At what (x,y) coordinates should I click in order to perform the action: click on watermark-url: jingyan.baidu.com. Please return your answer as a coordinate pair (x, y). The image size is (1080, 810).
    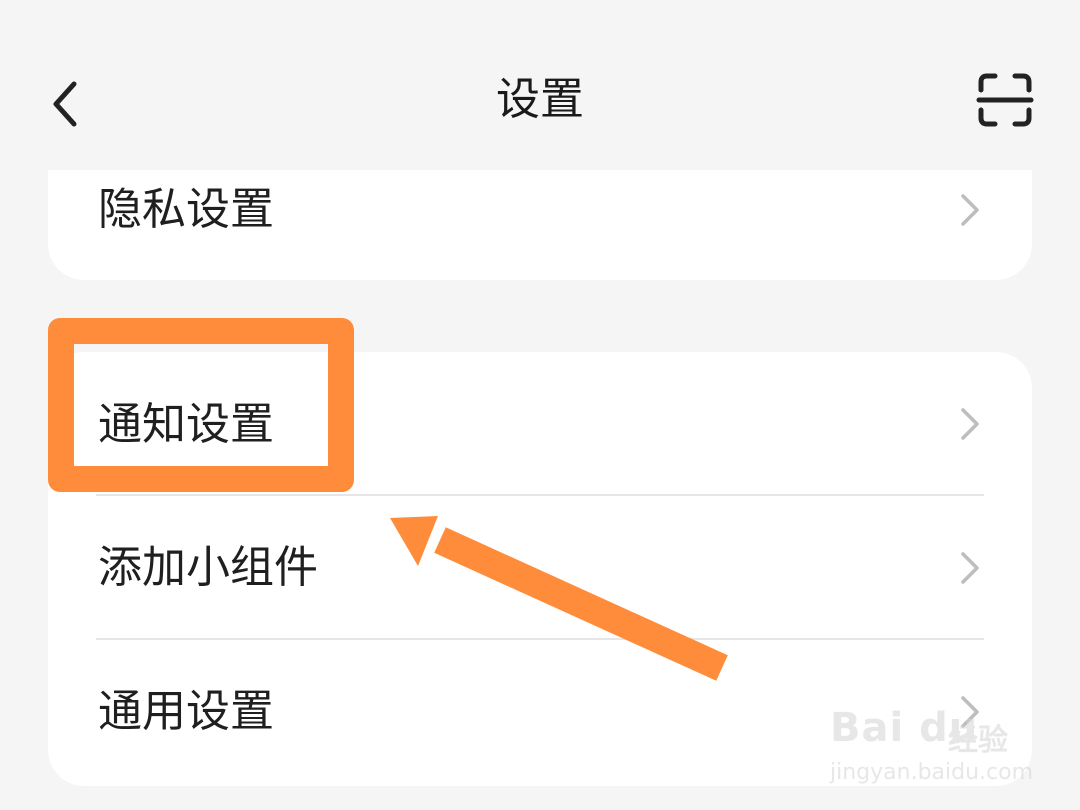
    Looking at the image, I should click on (932, 772).